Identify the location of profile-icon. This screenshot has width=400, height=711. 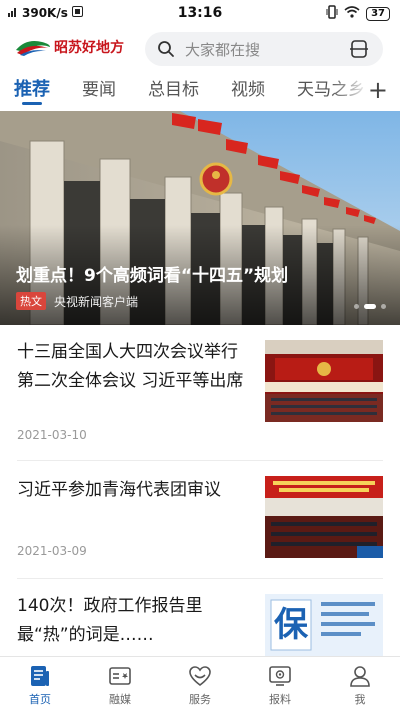
(360, 676).